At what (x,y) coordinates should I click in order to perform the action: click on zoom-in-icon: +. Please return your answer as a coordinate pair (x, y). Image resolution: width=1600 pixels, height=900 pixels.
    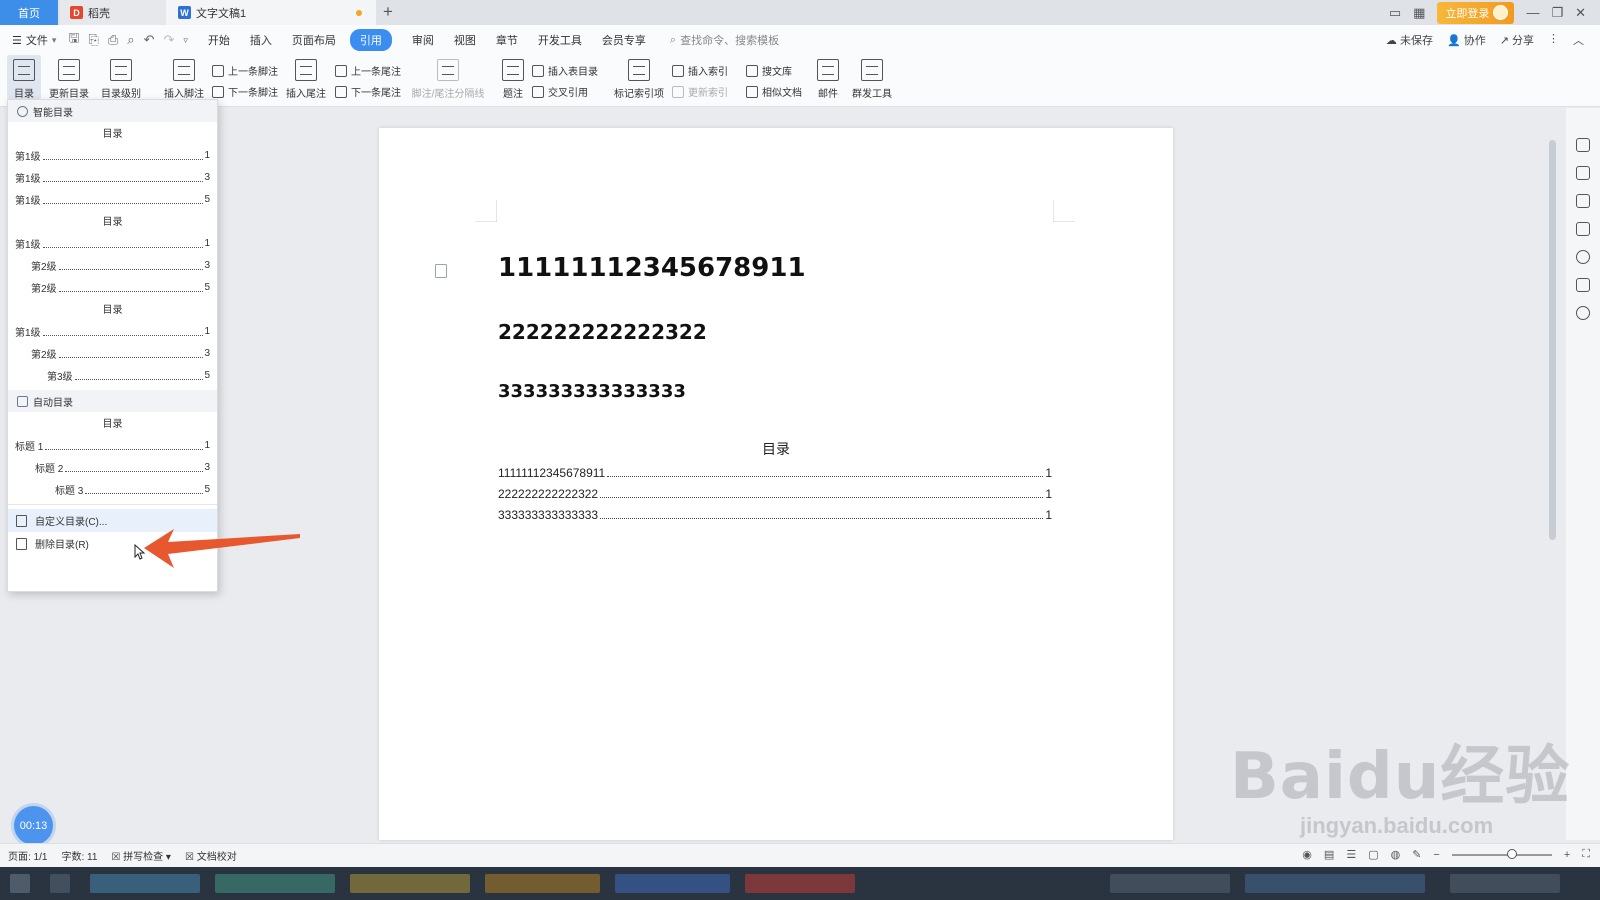
    Looking at the image, I should click on (1567, 855).